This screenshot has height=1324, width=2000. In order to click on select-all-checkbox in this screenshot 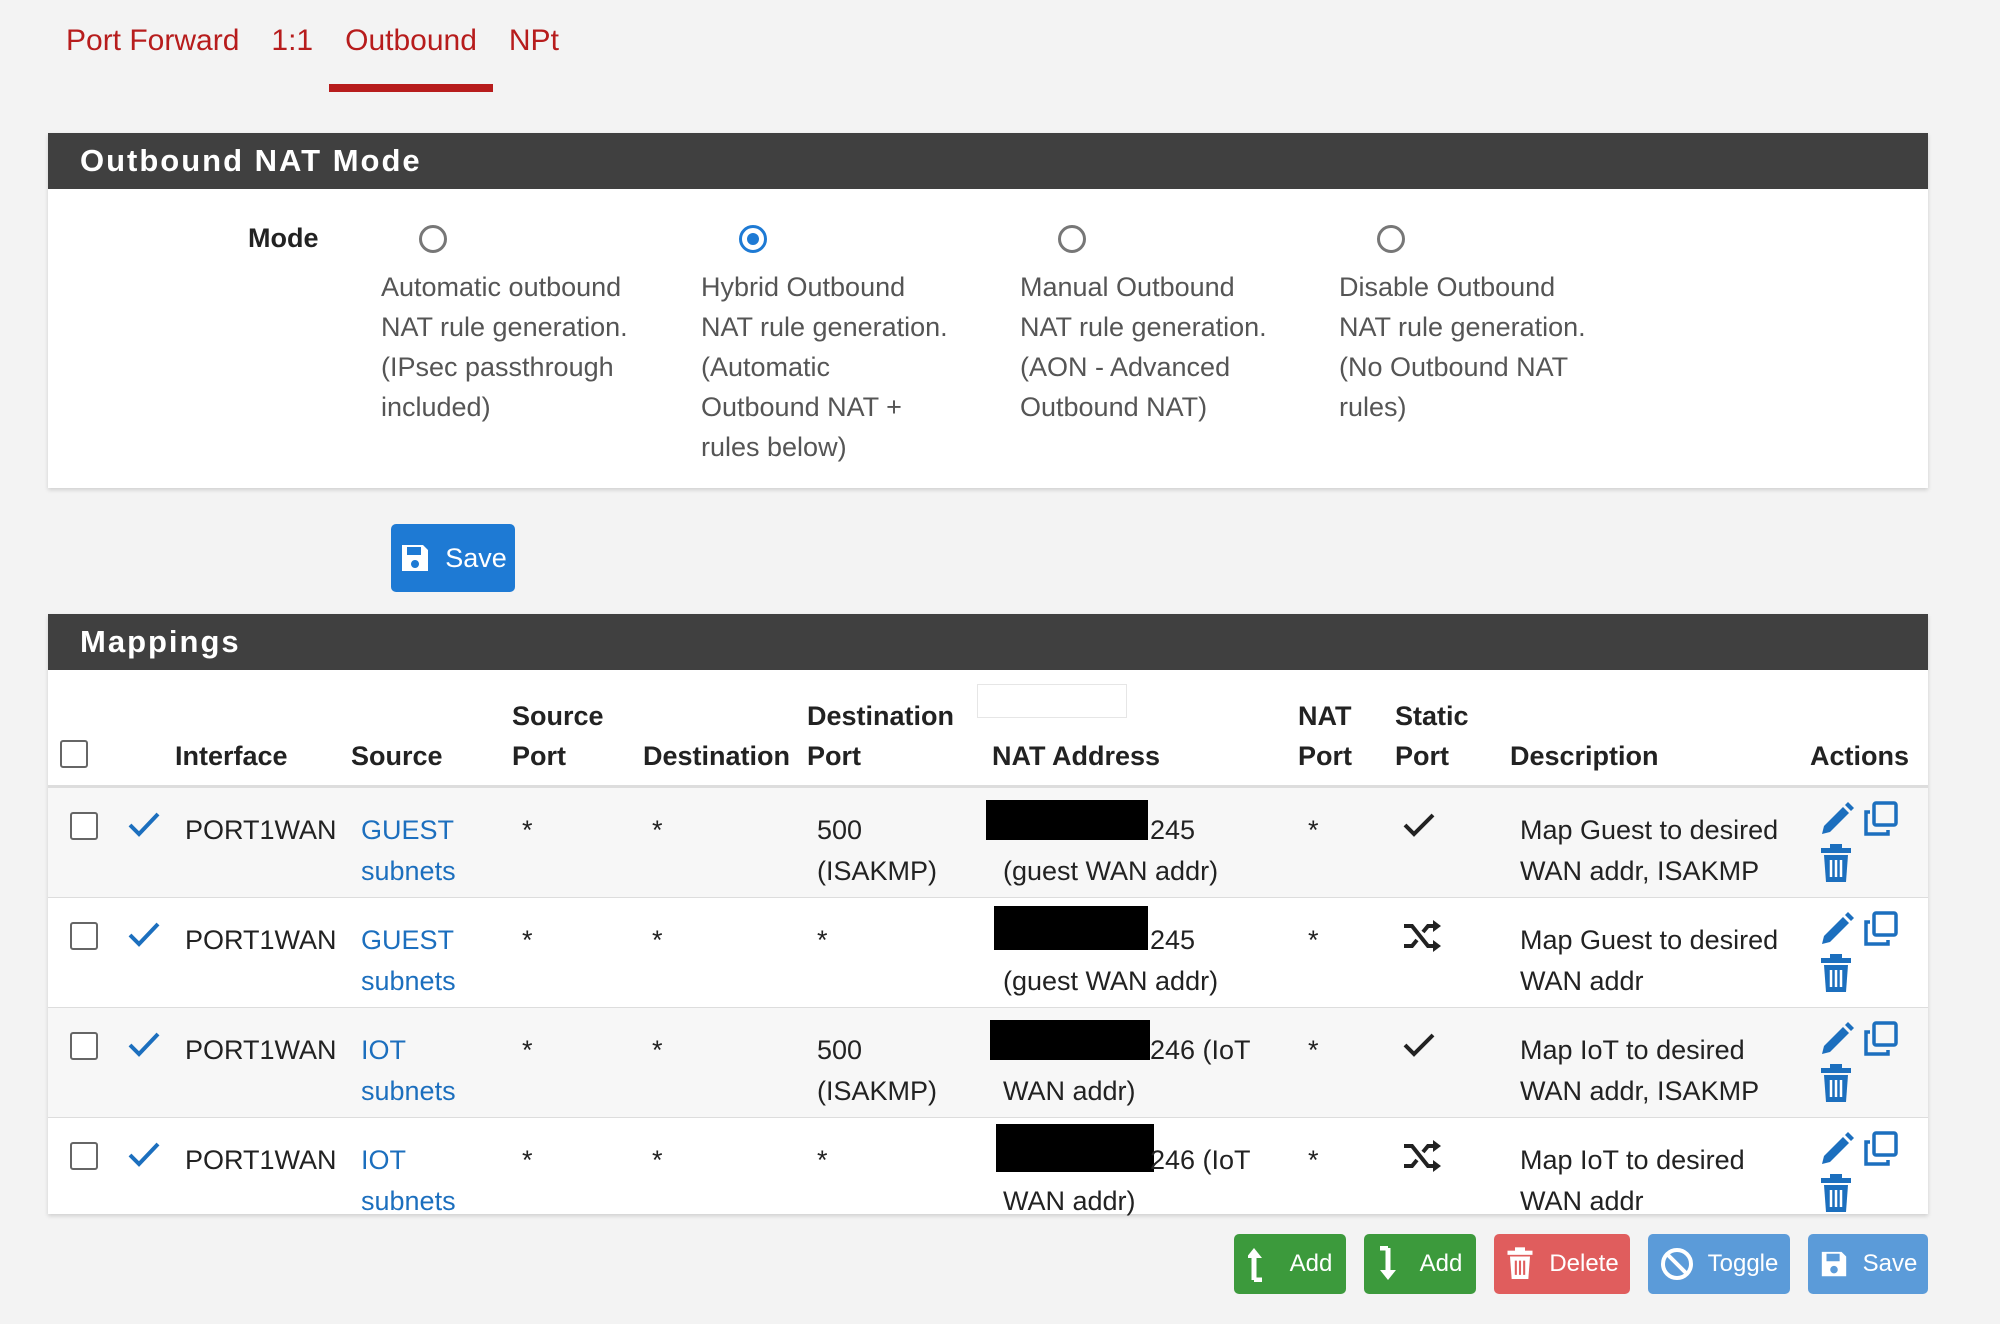, I will do `click(74, 754)`.